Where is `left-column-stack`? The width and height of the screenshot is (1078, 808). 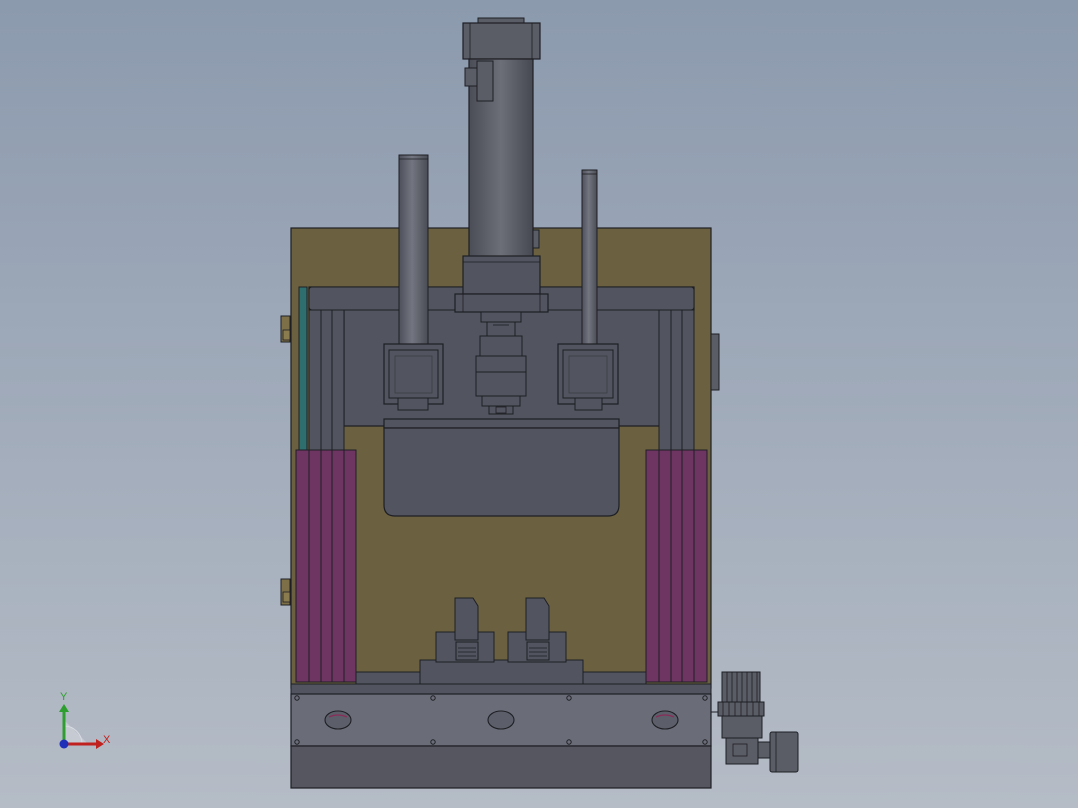 left-column-stack is located at coordinates (326, 380).